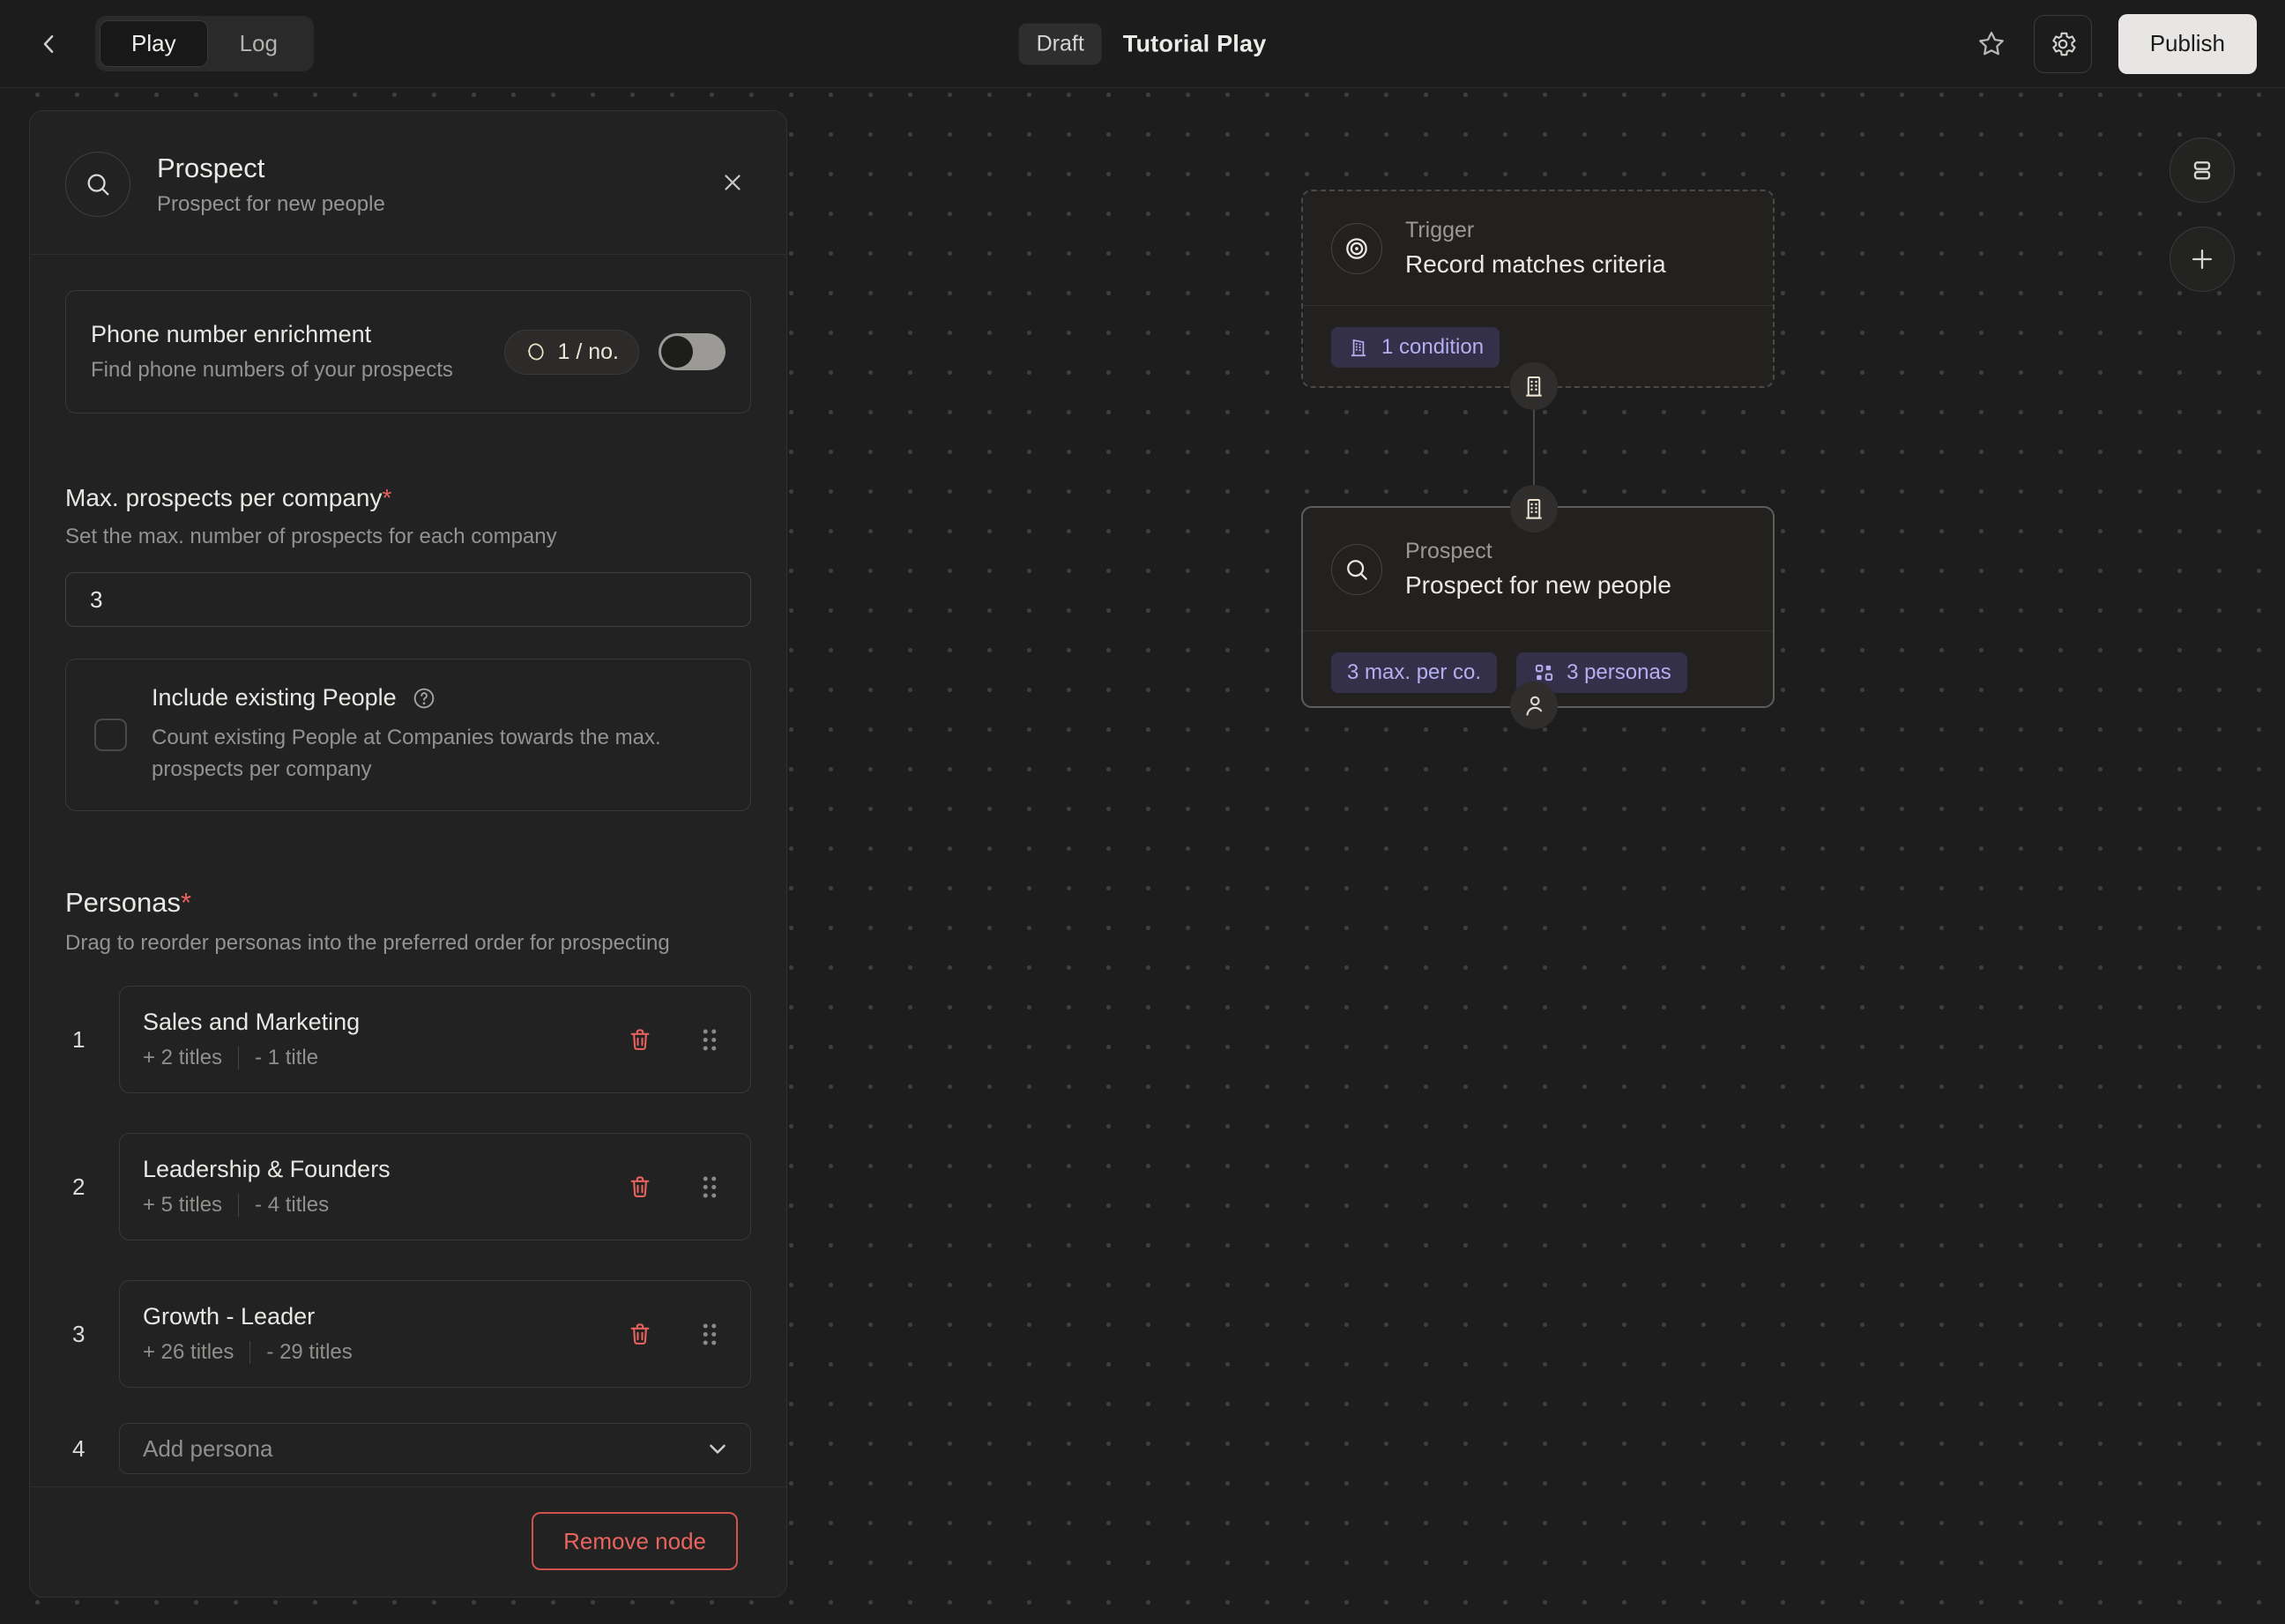 The width and height of the screenshot is (2285, 1624). Describe the element at coordinates (1358, 347) in the screenshot. I see `building-icon` at that location.